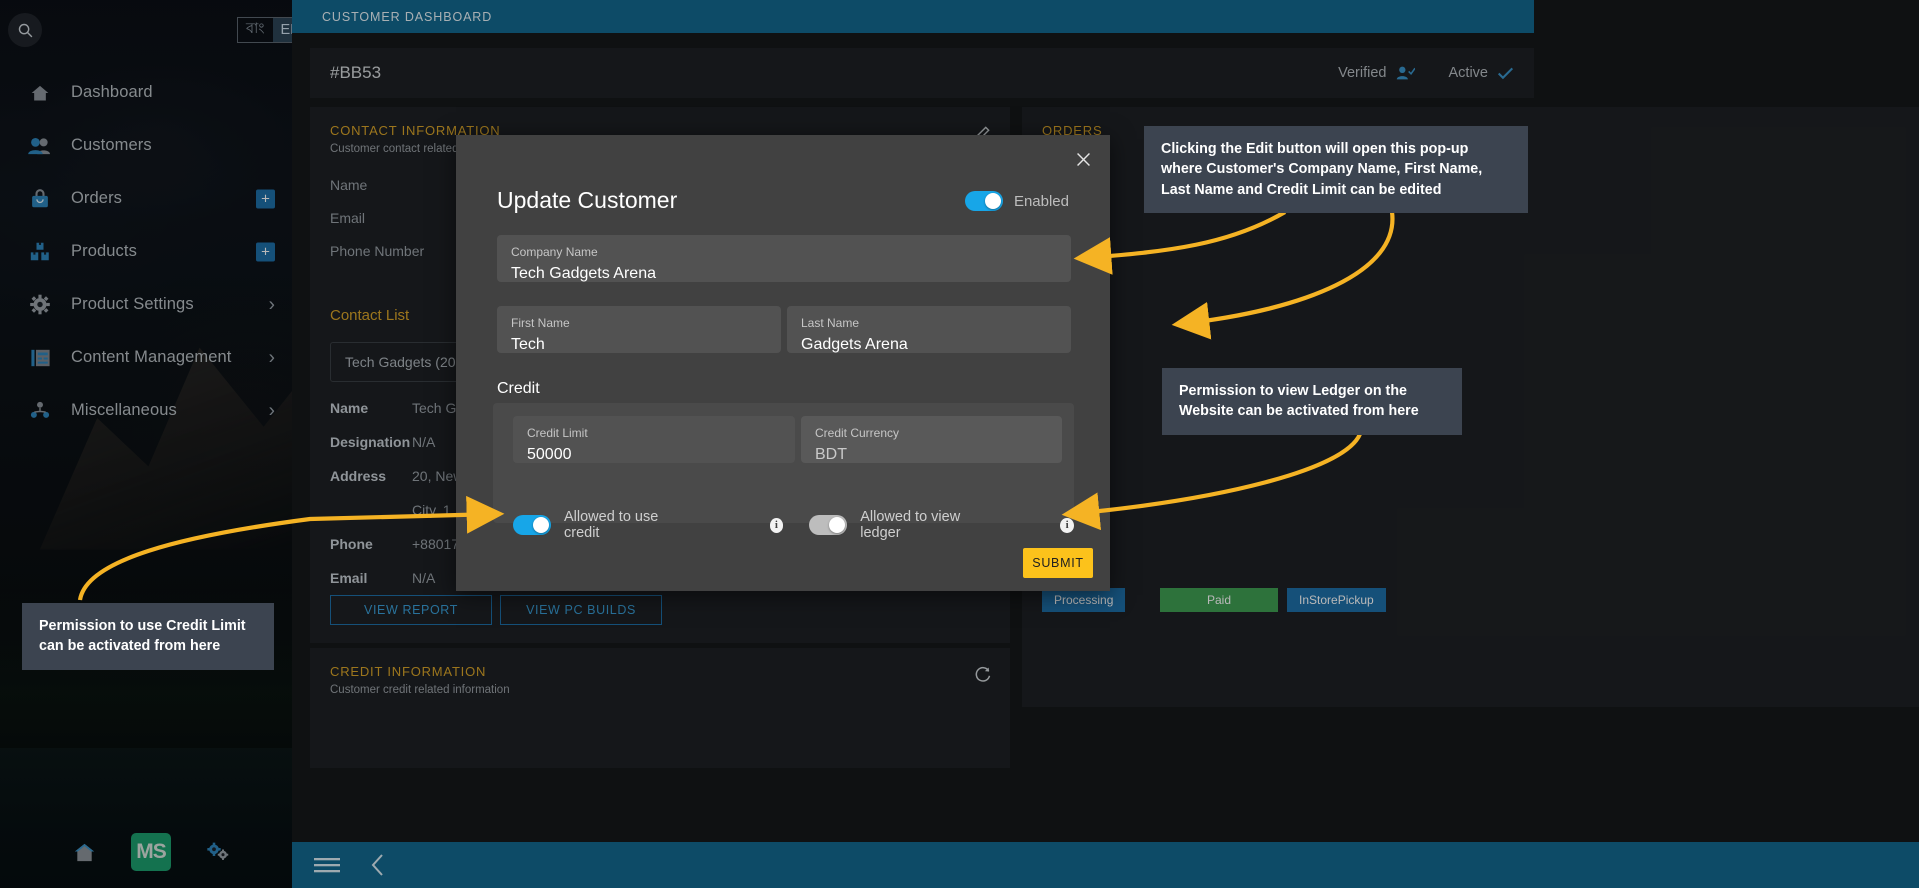 This screenshot has width=1919, height=888. I want to click on credit-currency-label: Credit Currency, so click(857, 433).